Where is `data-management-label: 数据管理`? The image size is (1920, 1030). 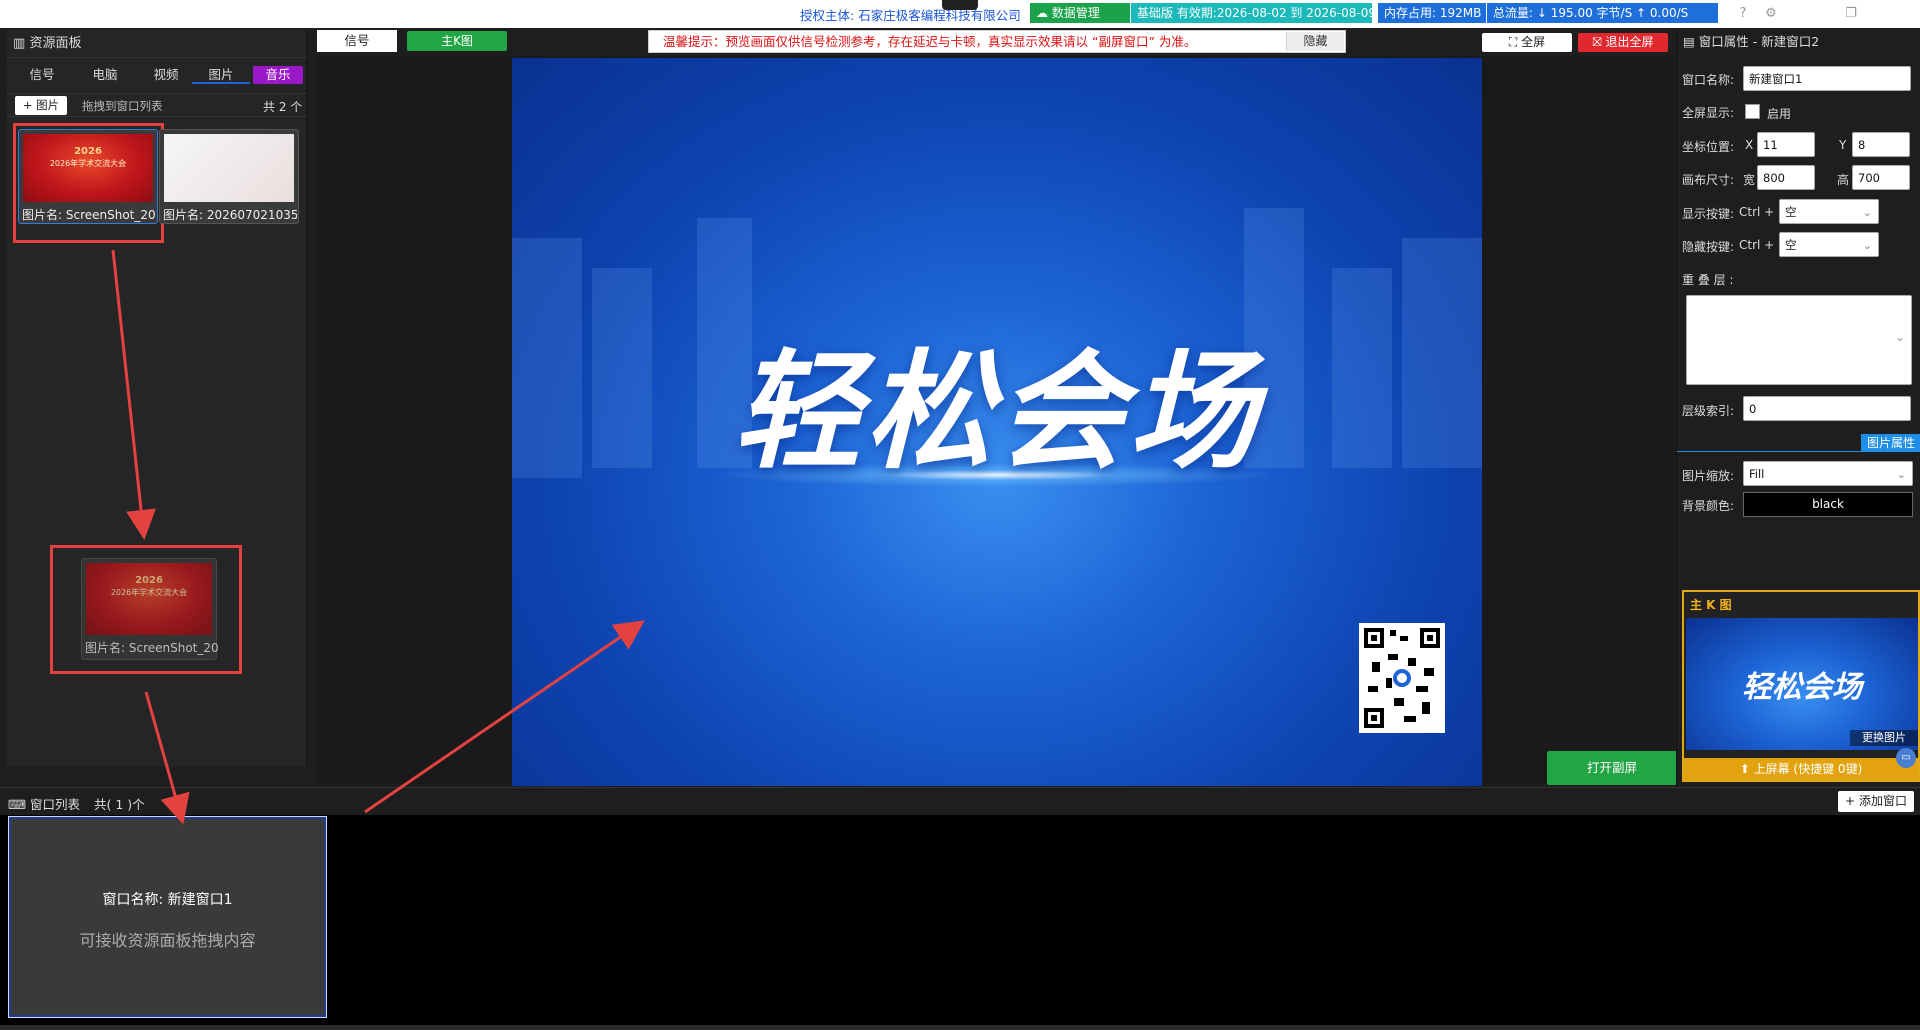 data-management-label: 数据管理 is located at coordinates (1075, 13).